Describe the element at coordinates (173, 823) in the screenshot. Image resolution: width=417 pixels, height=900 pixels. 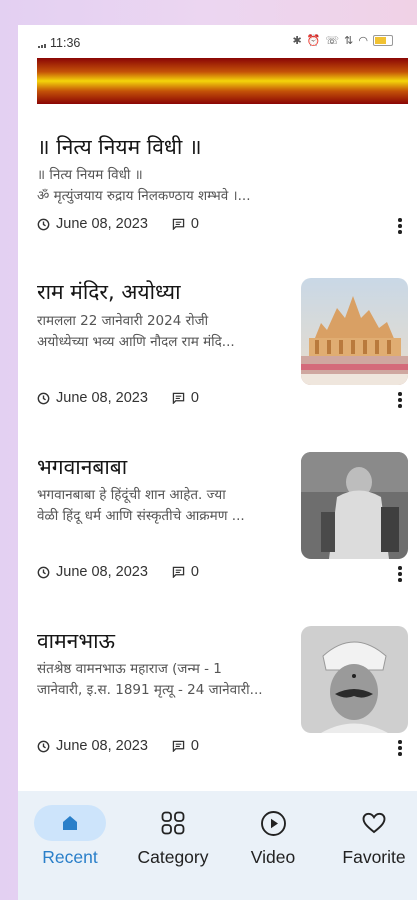
I see `grid-icon` at that location.